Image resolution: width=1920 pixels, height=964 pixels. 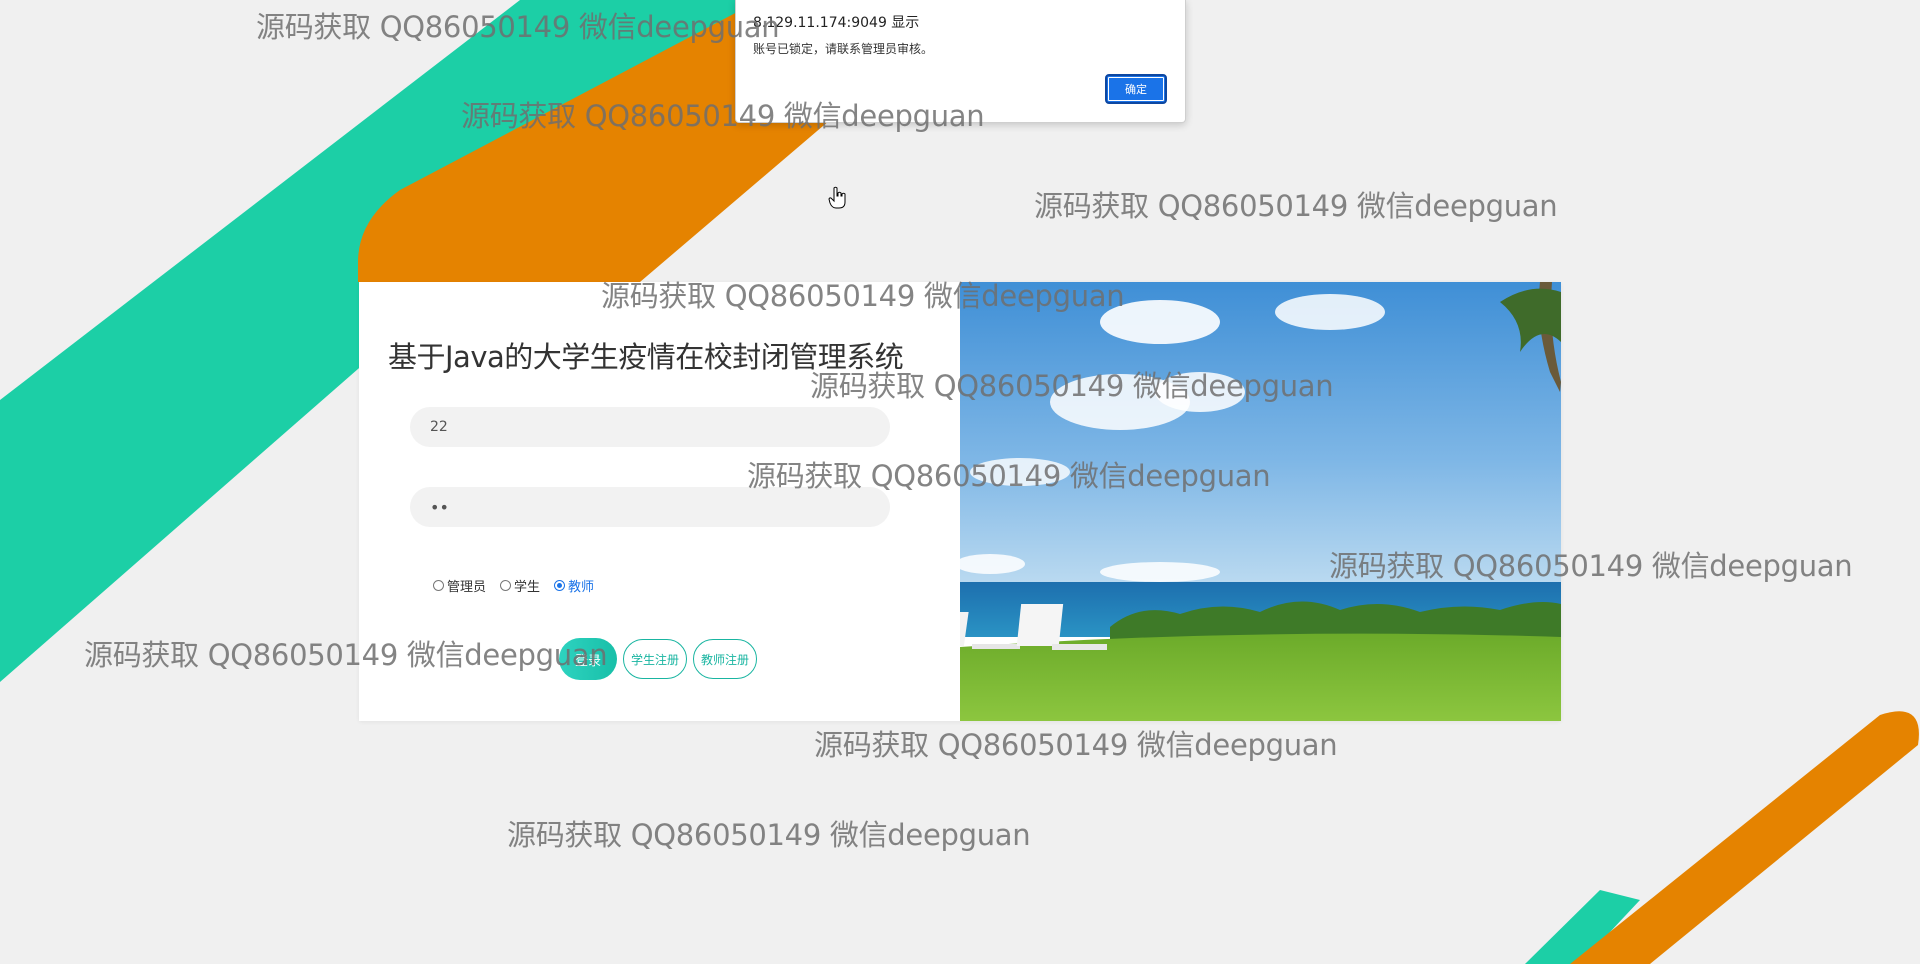 What do you see at coordinates (843, 49) in the screenshot?
I see `alert-message: 账号已锁定，请联系管理员审核。` at bounding box center [843, 49].